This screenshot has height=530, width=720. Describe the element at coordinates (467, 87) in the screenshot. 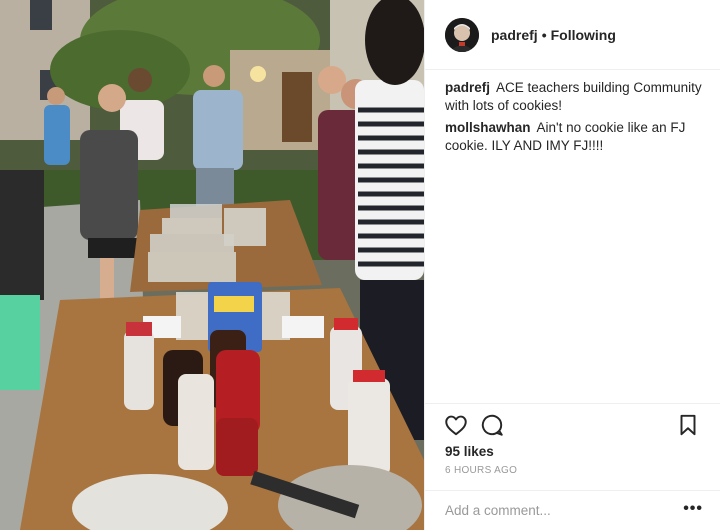

I see `comment-username: padrefj` at that location.